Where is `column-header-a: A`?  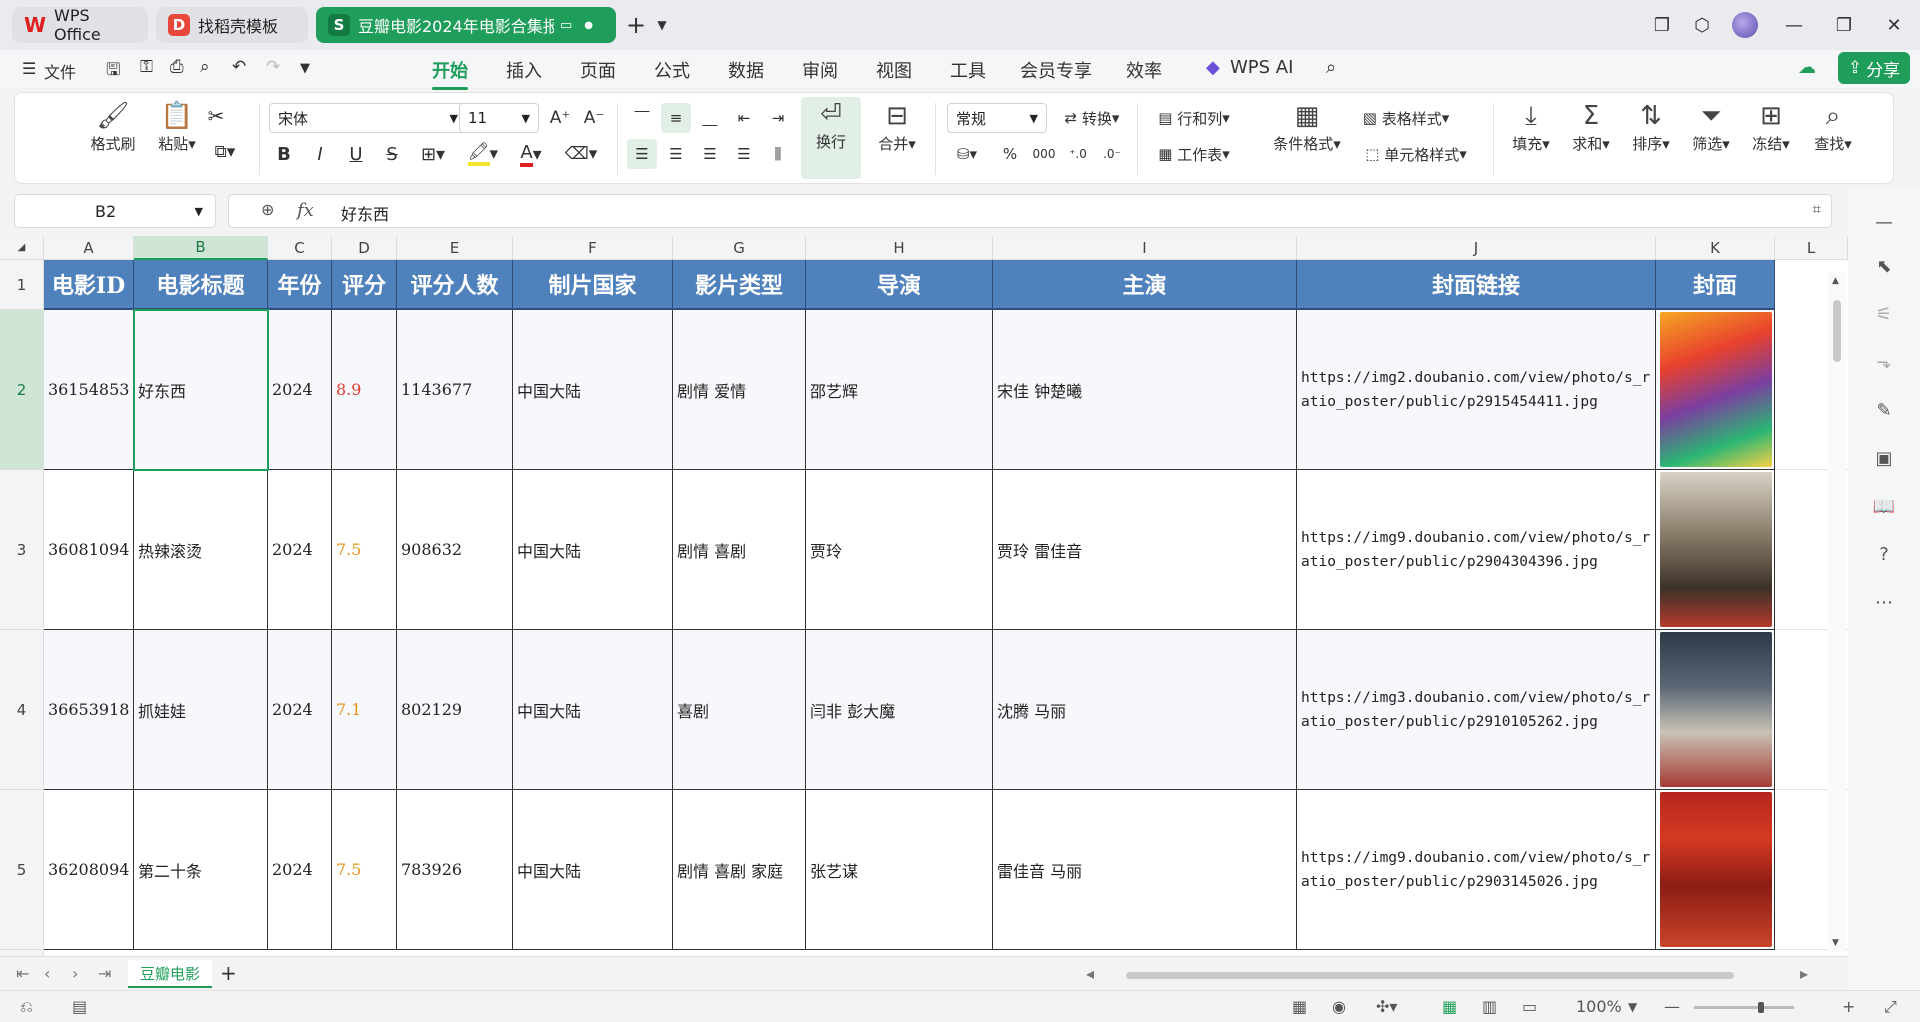 column-header-a: A is located at coordinates (89, 248).